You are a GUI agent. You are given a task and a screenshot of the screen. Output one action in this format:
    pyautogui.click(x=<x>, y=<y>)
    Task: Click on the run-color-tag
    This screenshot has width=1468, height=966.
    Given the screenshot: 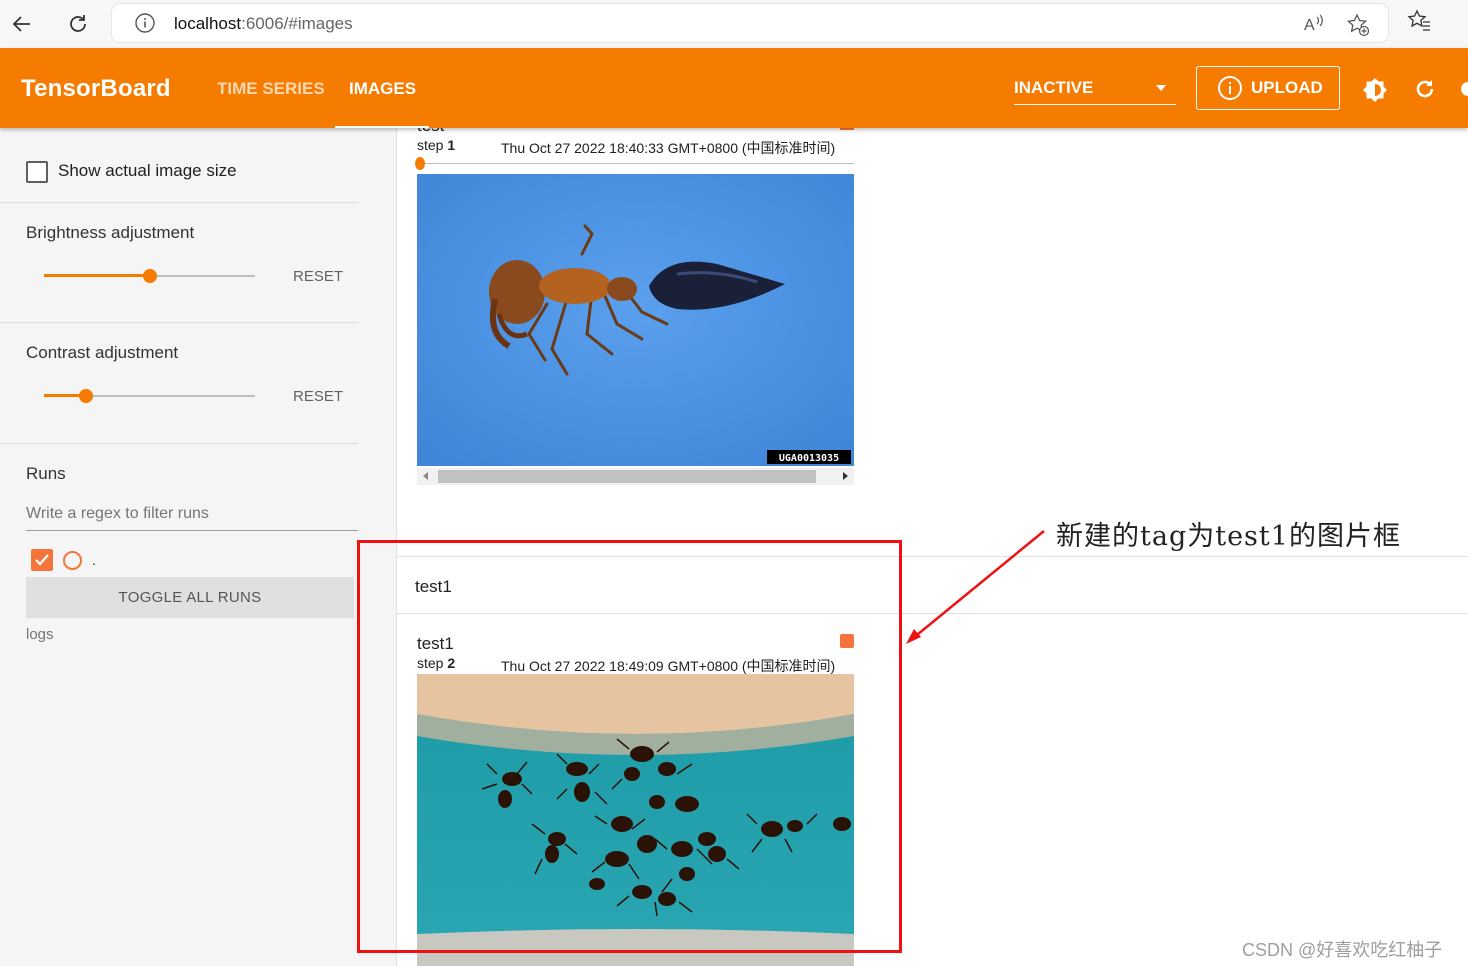 What is the action you would take?
    pyautogui.click(x=847, y=129)
    